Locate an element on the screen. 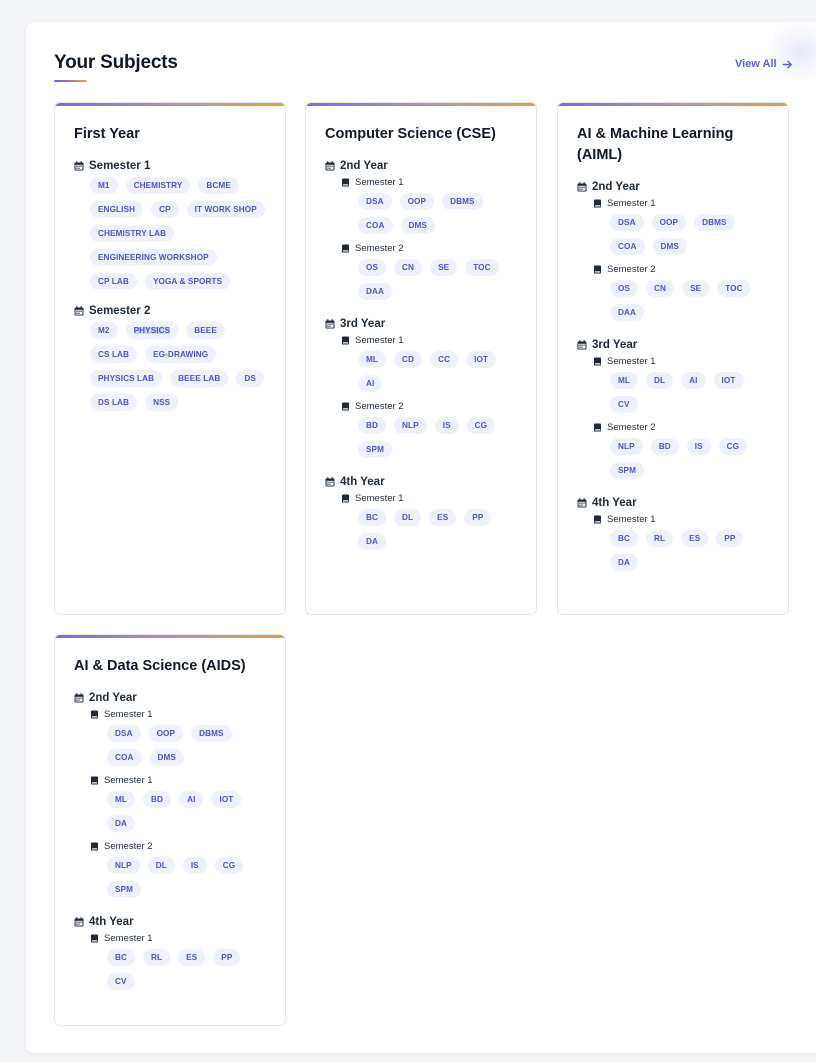 The width and height of the screenshot is (816, 1062). year-label: Semester 2 is located at coordinates (120, 311).